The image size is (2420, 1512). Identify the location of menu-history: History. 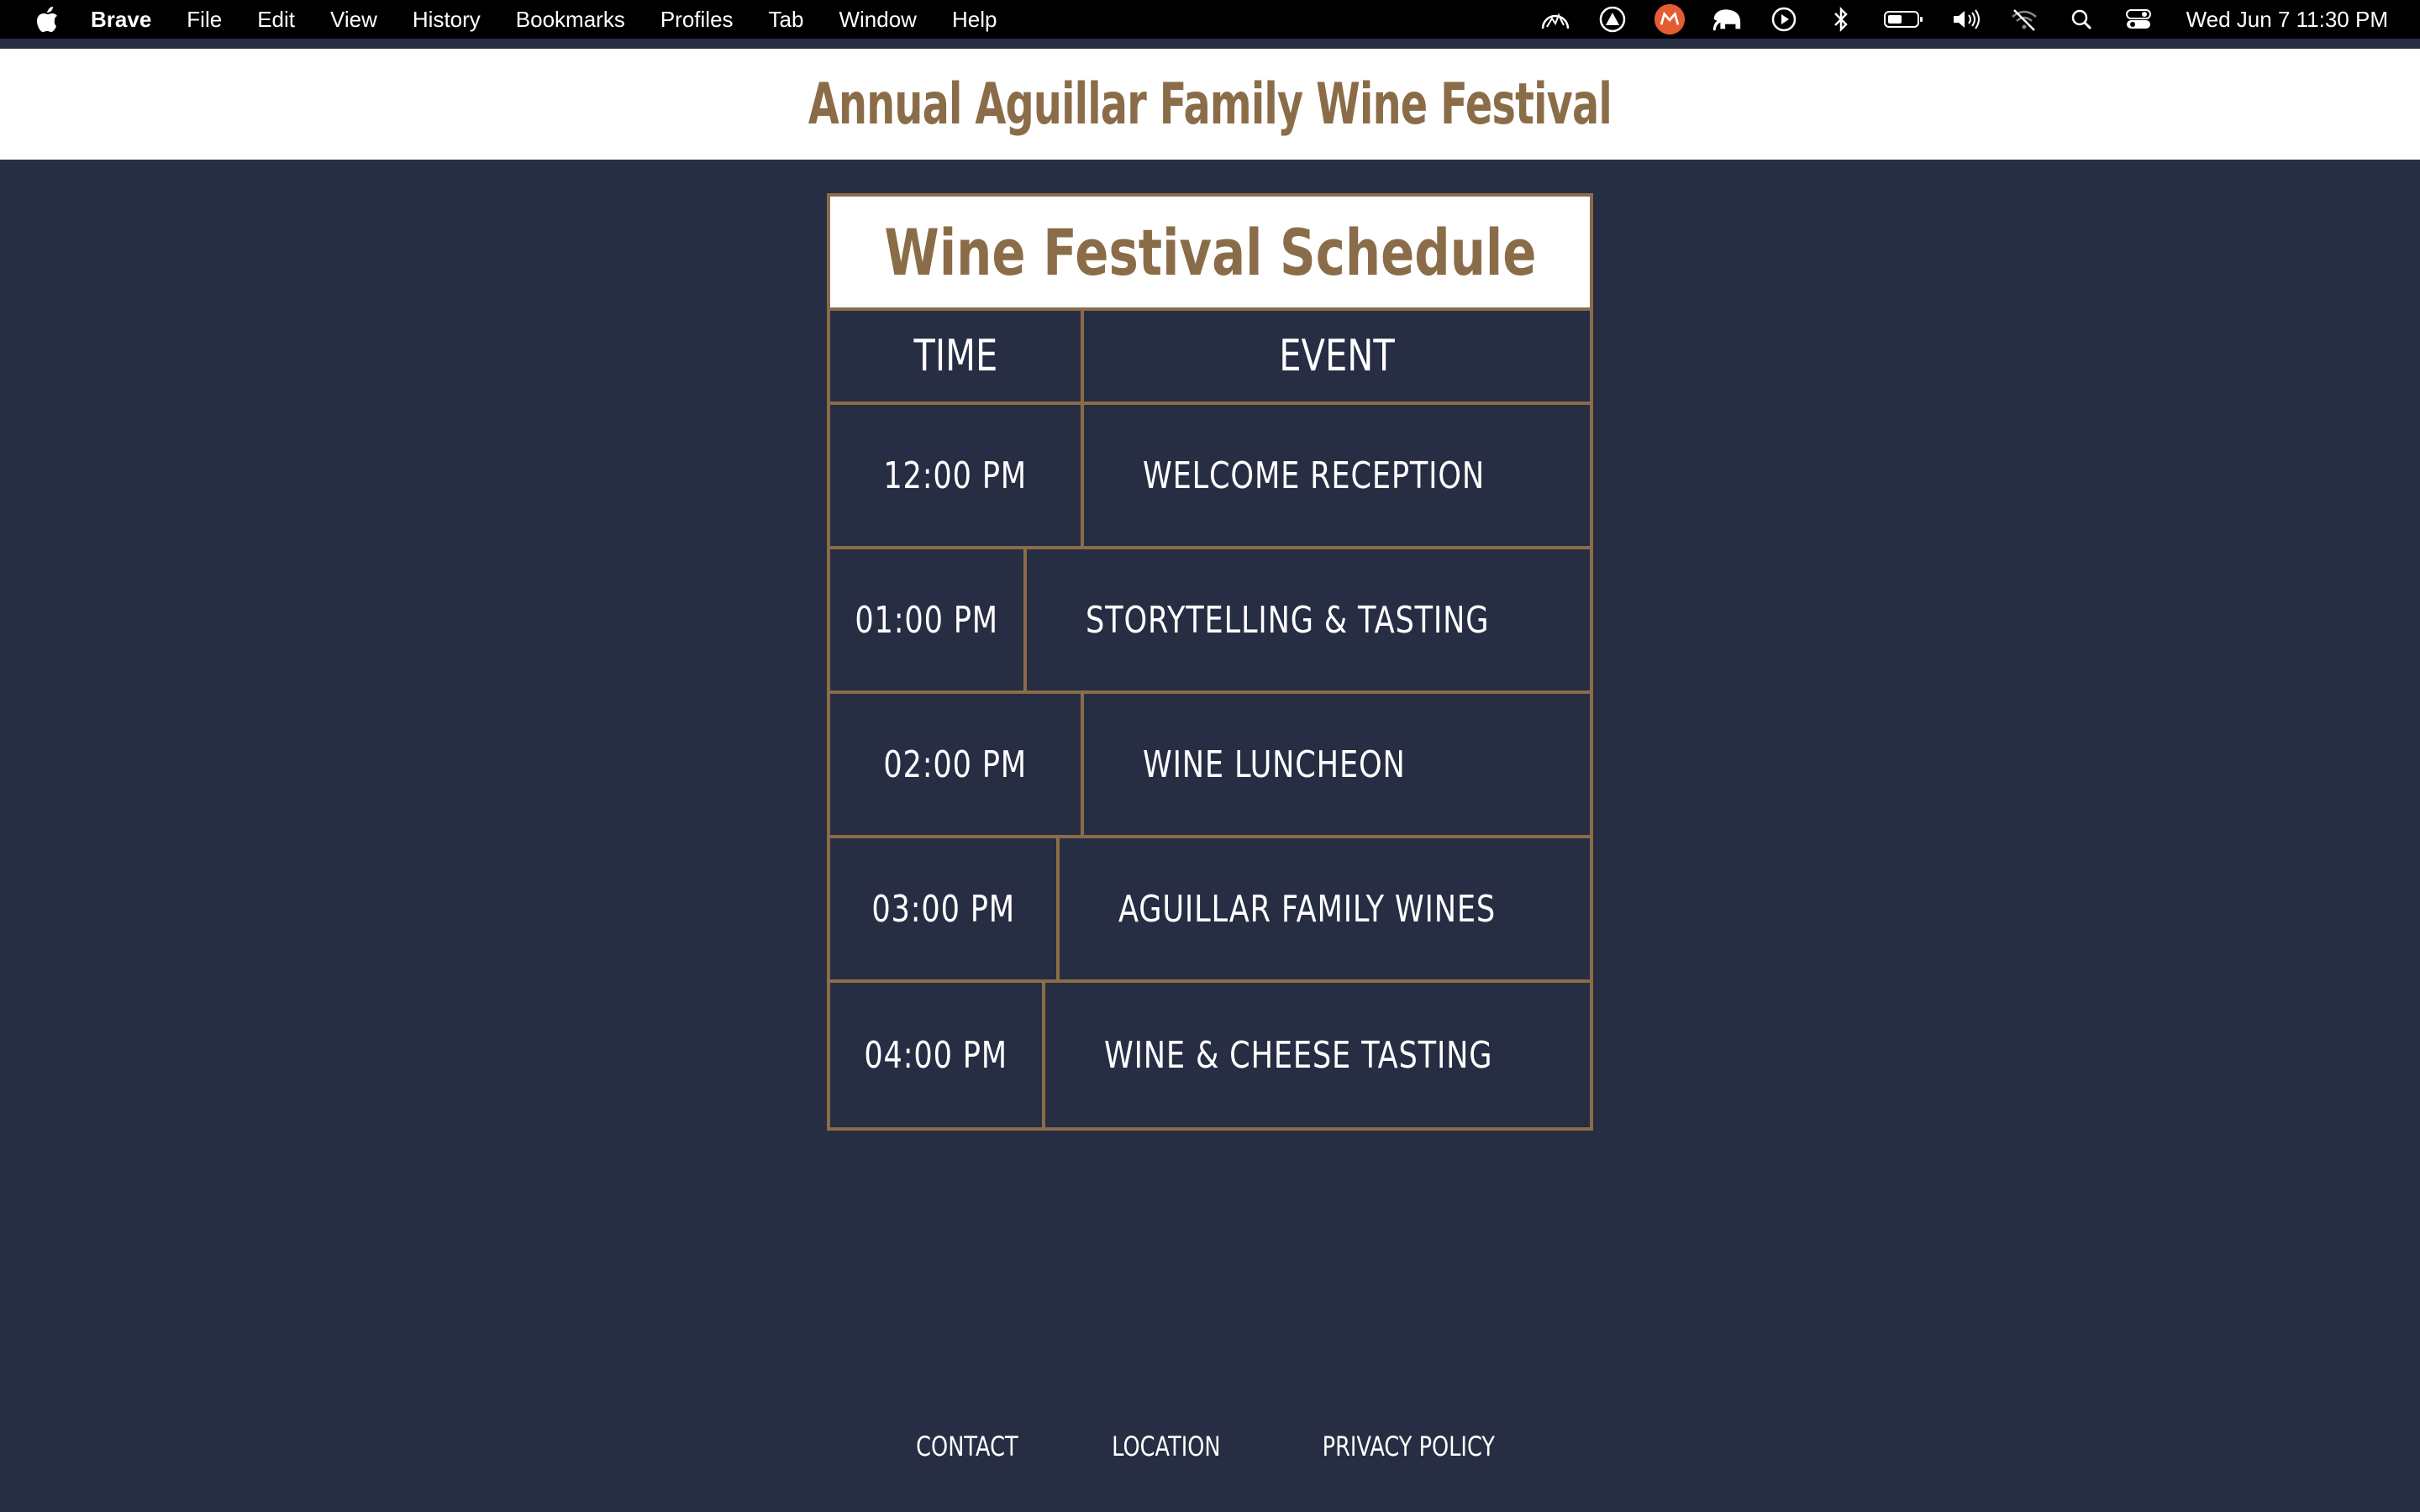
(447, 20).